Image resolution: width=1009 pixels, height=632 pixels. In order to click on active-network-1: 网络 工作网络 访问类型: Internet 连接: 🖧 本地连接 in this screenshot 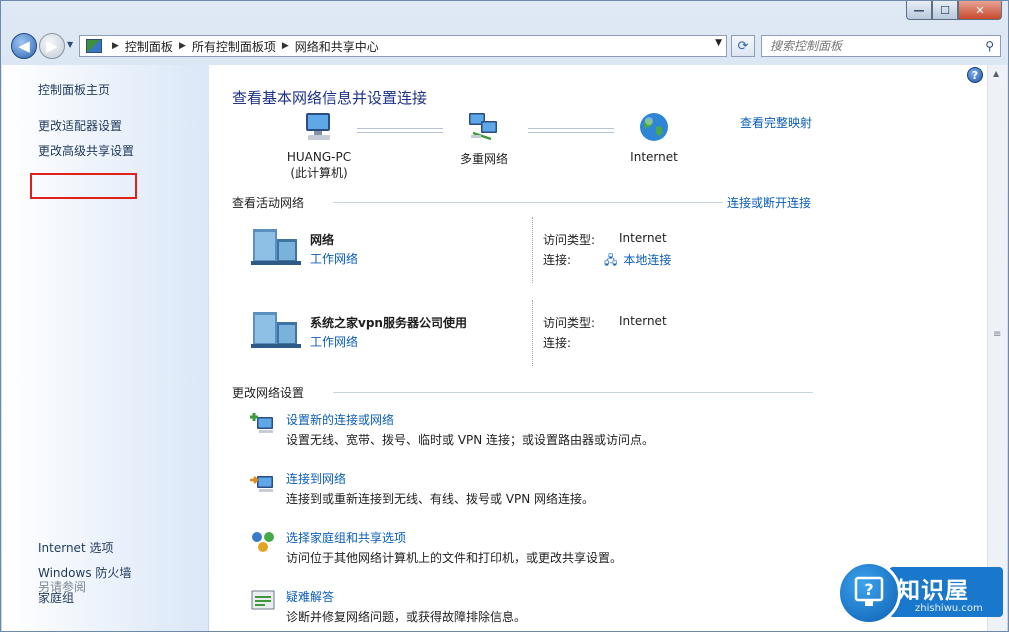, I will do `click(529, 252)`.